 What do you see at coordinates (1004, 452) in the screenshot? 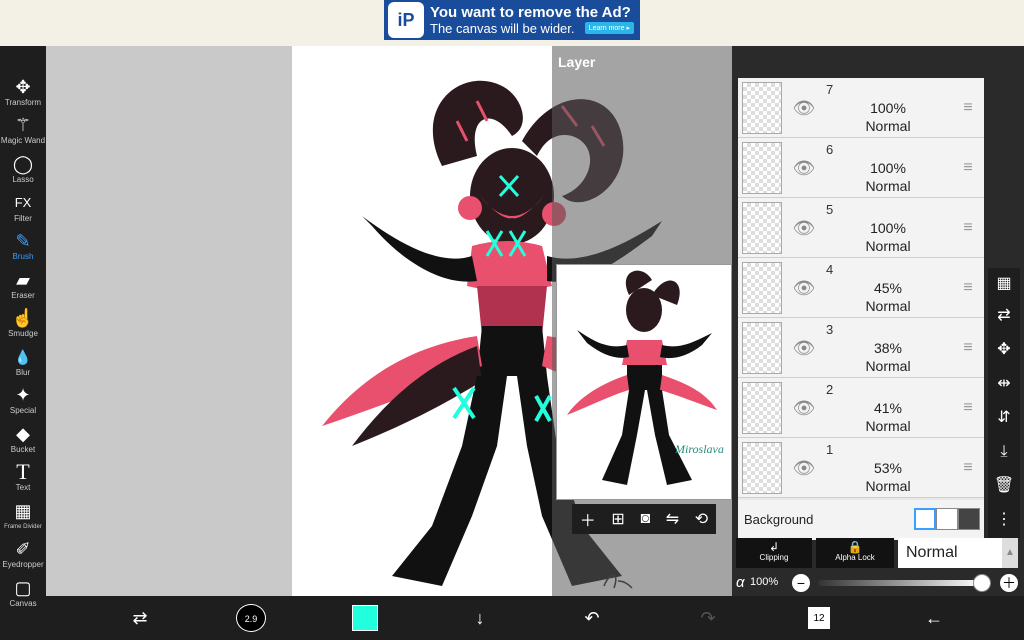
I see `merge-down-icon: ⤓` at bounding box center [1004, 452].